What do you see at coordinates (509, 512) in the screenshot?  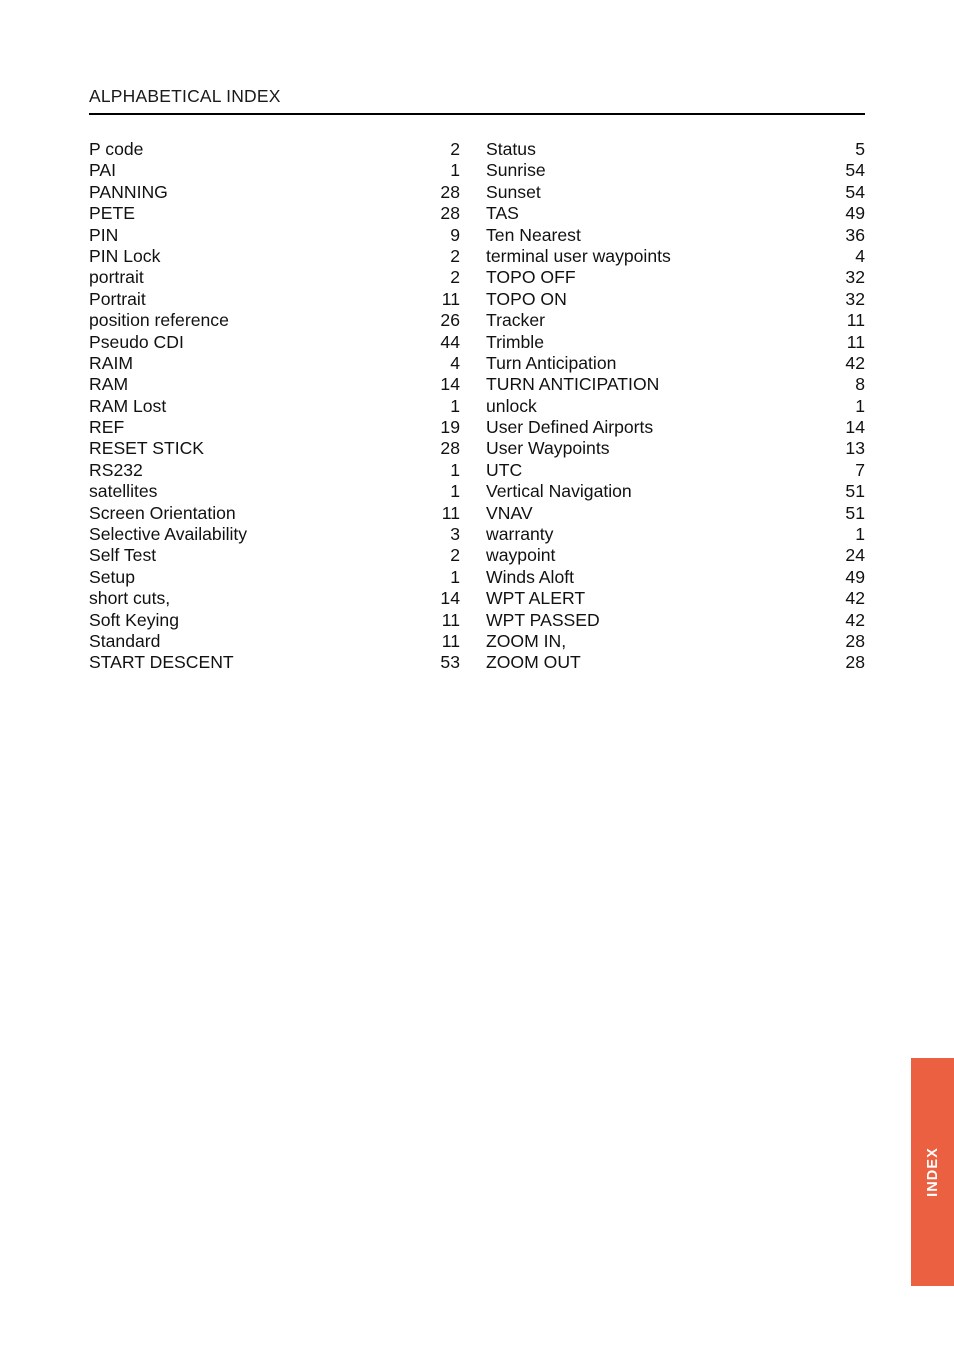 I see `index-entry-term: VNAV` at bounding box center [509, 512].